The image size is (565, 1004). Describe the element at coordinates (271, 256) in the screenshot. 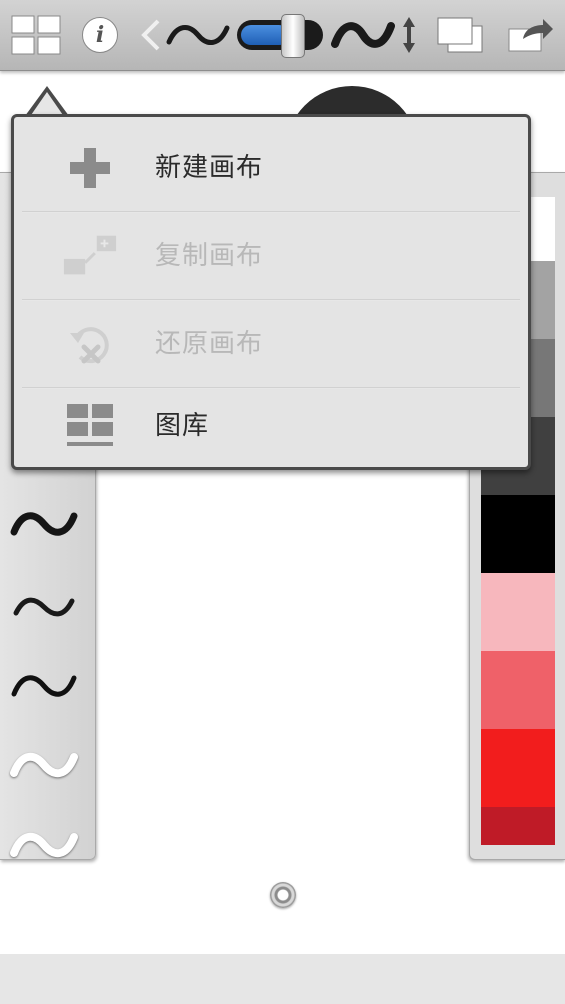

I see `menu-item-duplicate-canvas: 复制画布` at that location.